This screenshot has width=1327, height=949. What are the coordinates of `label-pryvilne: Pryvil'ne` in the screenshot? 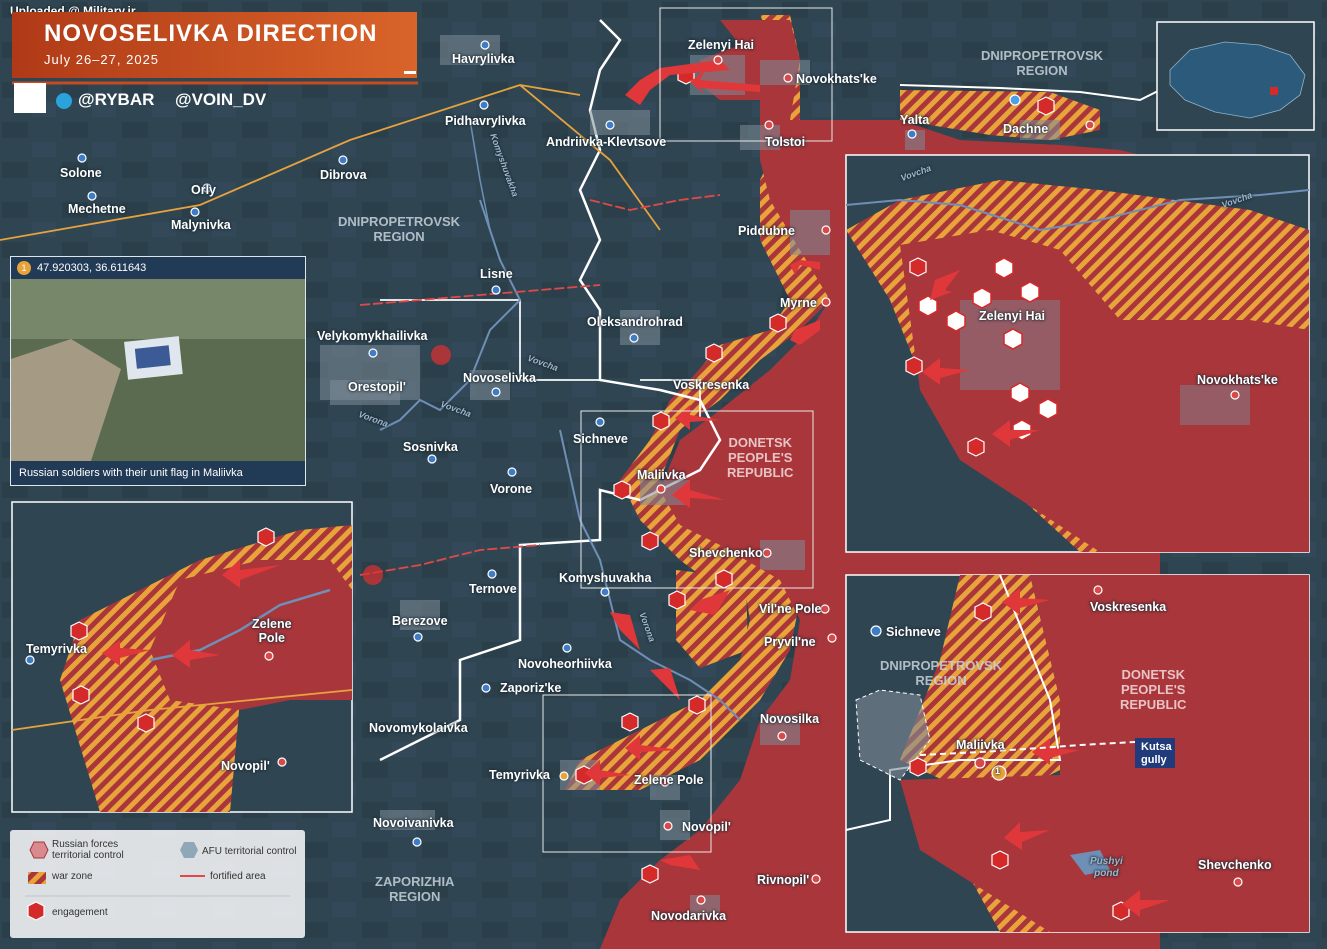 It's located at (790, 642).